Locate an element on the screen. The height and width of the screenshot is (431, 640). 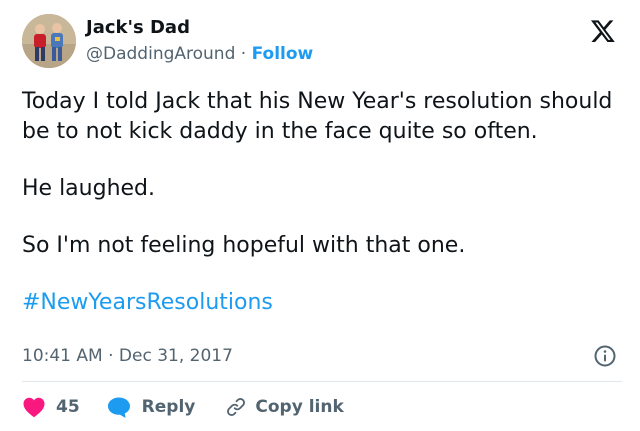
like-count: 45 is located at coordinates (68, 407).